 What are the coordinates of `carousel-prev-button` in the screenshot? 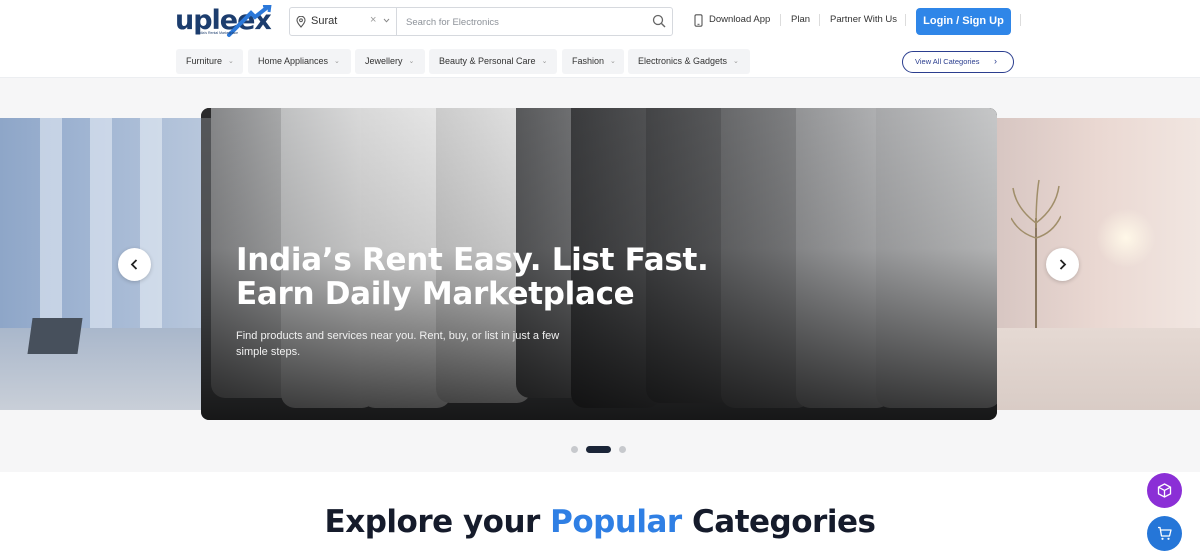 It's located at (134, 264).